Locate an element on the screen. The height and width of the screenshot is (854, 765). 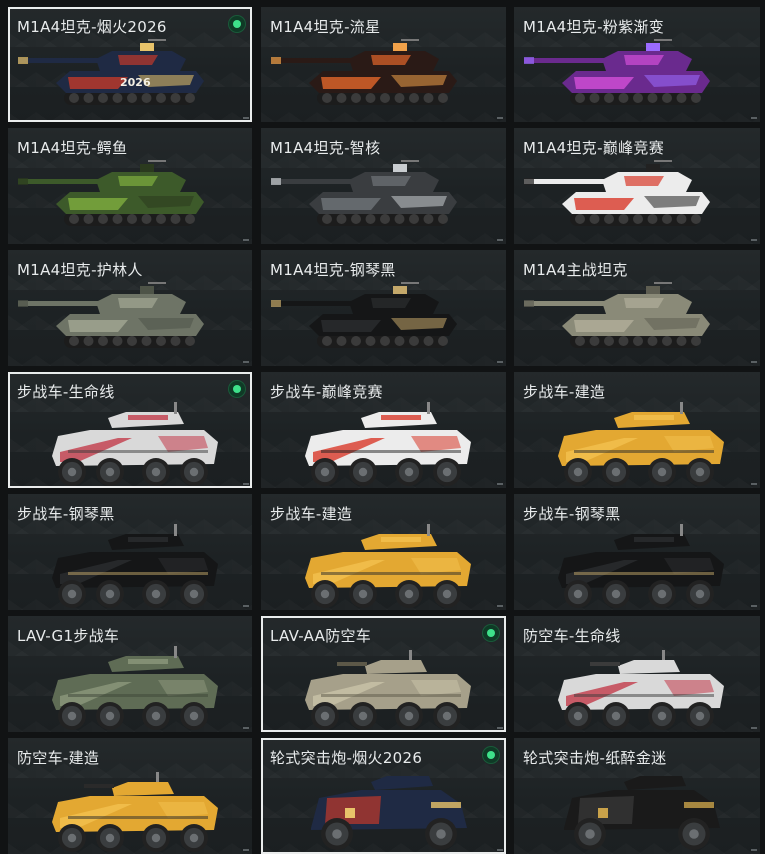
skin-title: M1A4坦克-巅峰竞赛 is located at coordinates (594, 148).